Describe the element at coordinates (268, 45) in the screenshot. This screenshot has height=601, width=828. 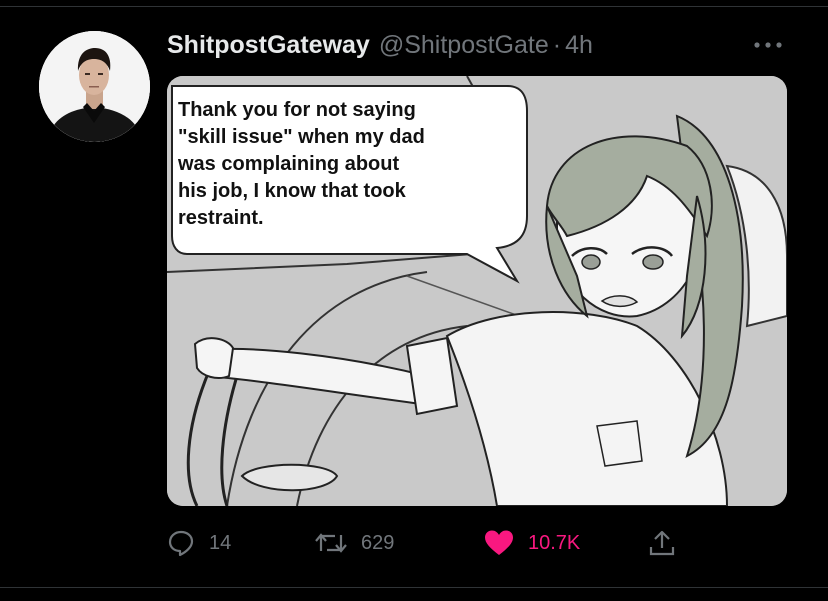
I see `display-name: ShitpostGateway` at that location.